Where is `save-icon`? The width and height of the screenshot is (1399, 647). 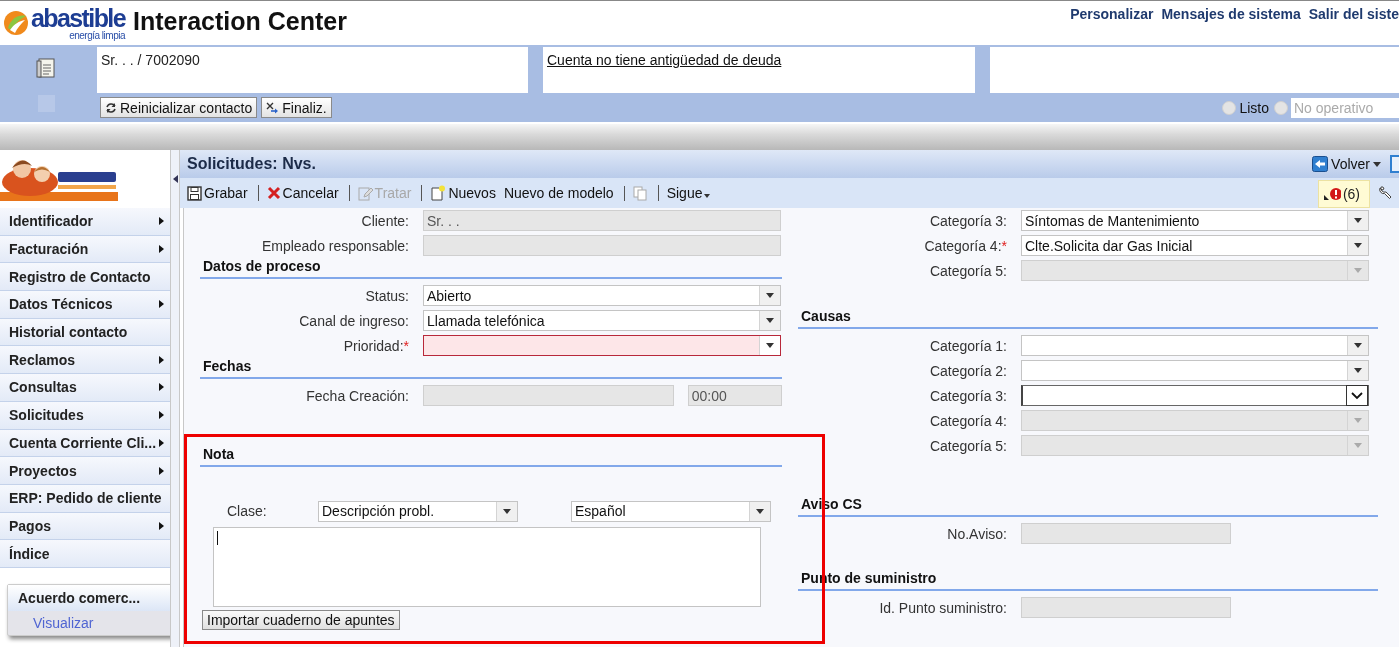 save-icon is located at coordinates (194, 193).